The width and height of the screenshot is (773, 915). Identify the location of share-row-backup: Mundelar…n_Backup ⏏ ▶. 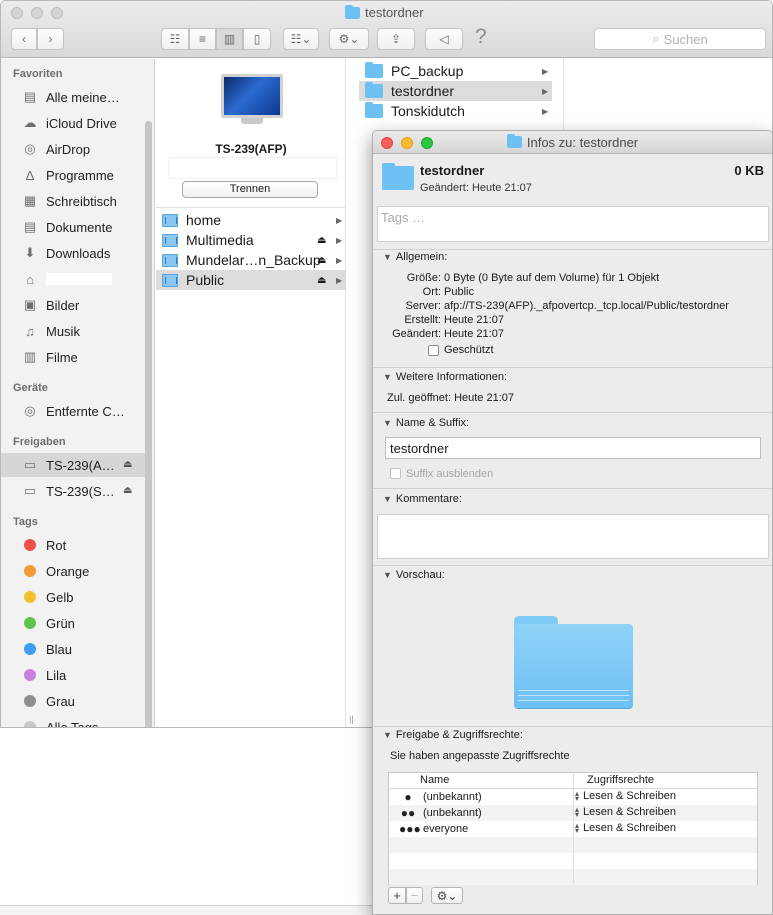
(251, 260).